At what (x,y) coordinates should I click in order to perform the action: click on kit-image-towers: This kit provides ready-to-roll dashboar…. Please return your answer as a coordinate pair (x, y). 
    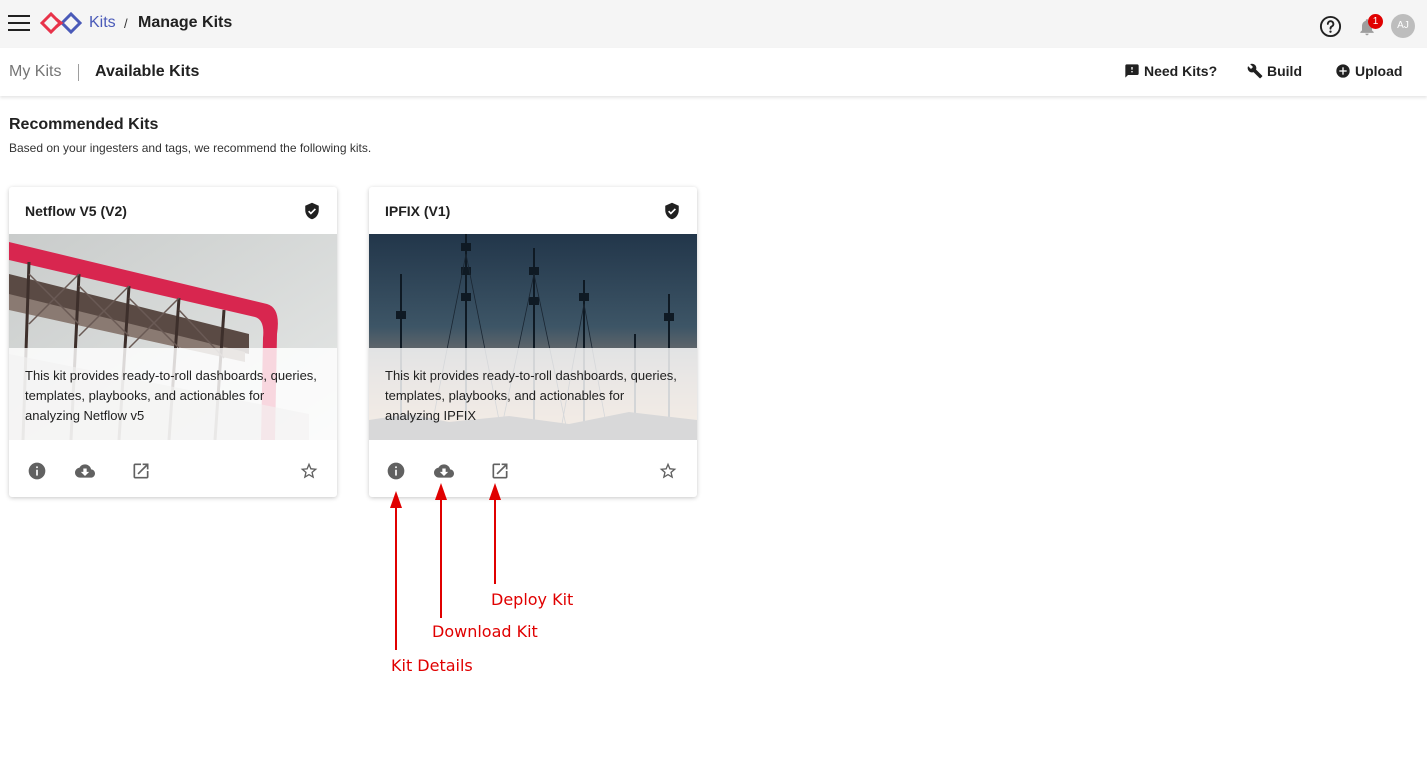
    Looking at the image, I should click on (533, 337).